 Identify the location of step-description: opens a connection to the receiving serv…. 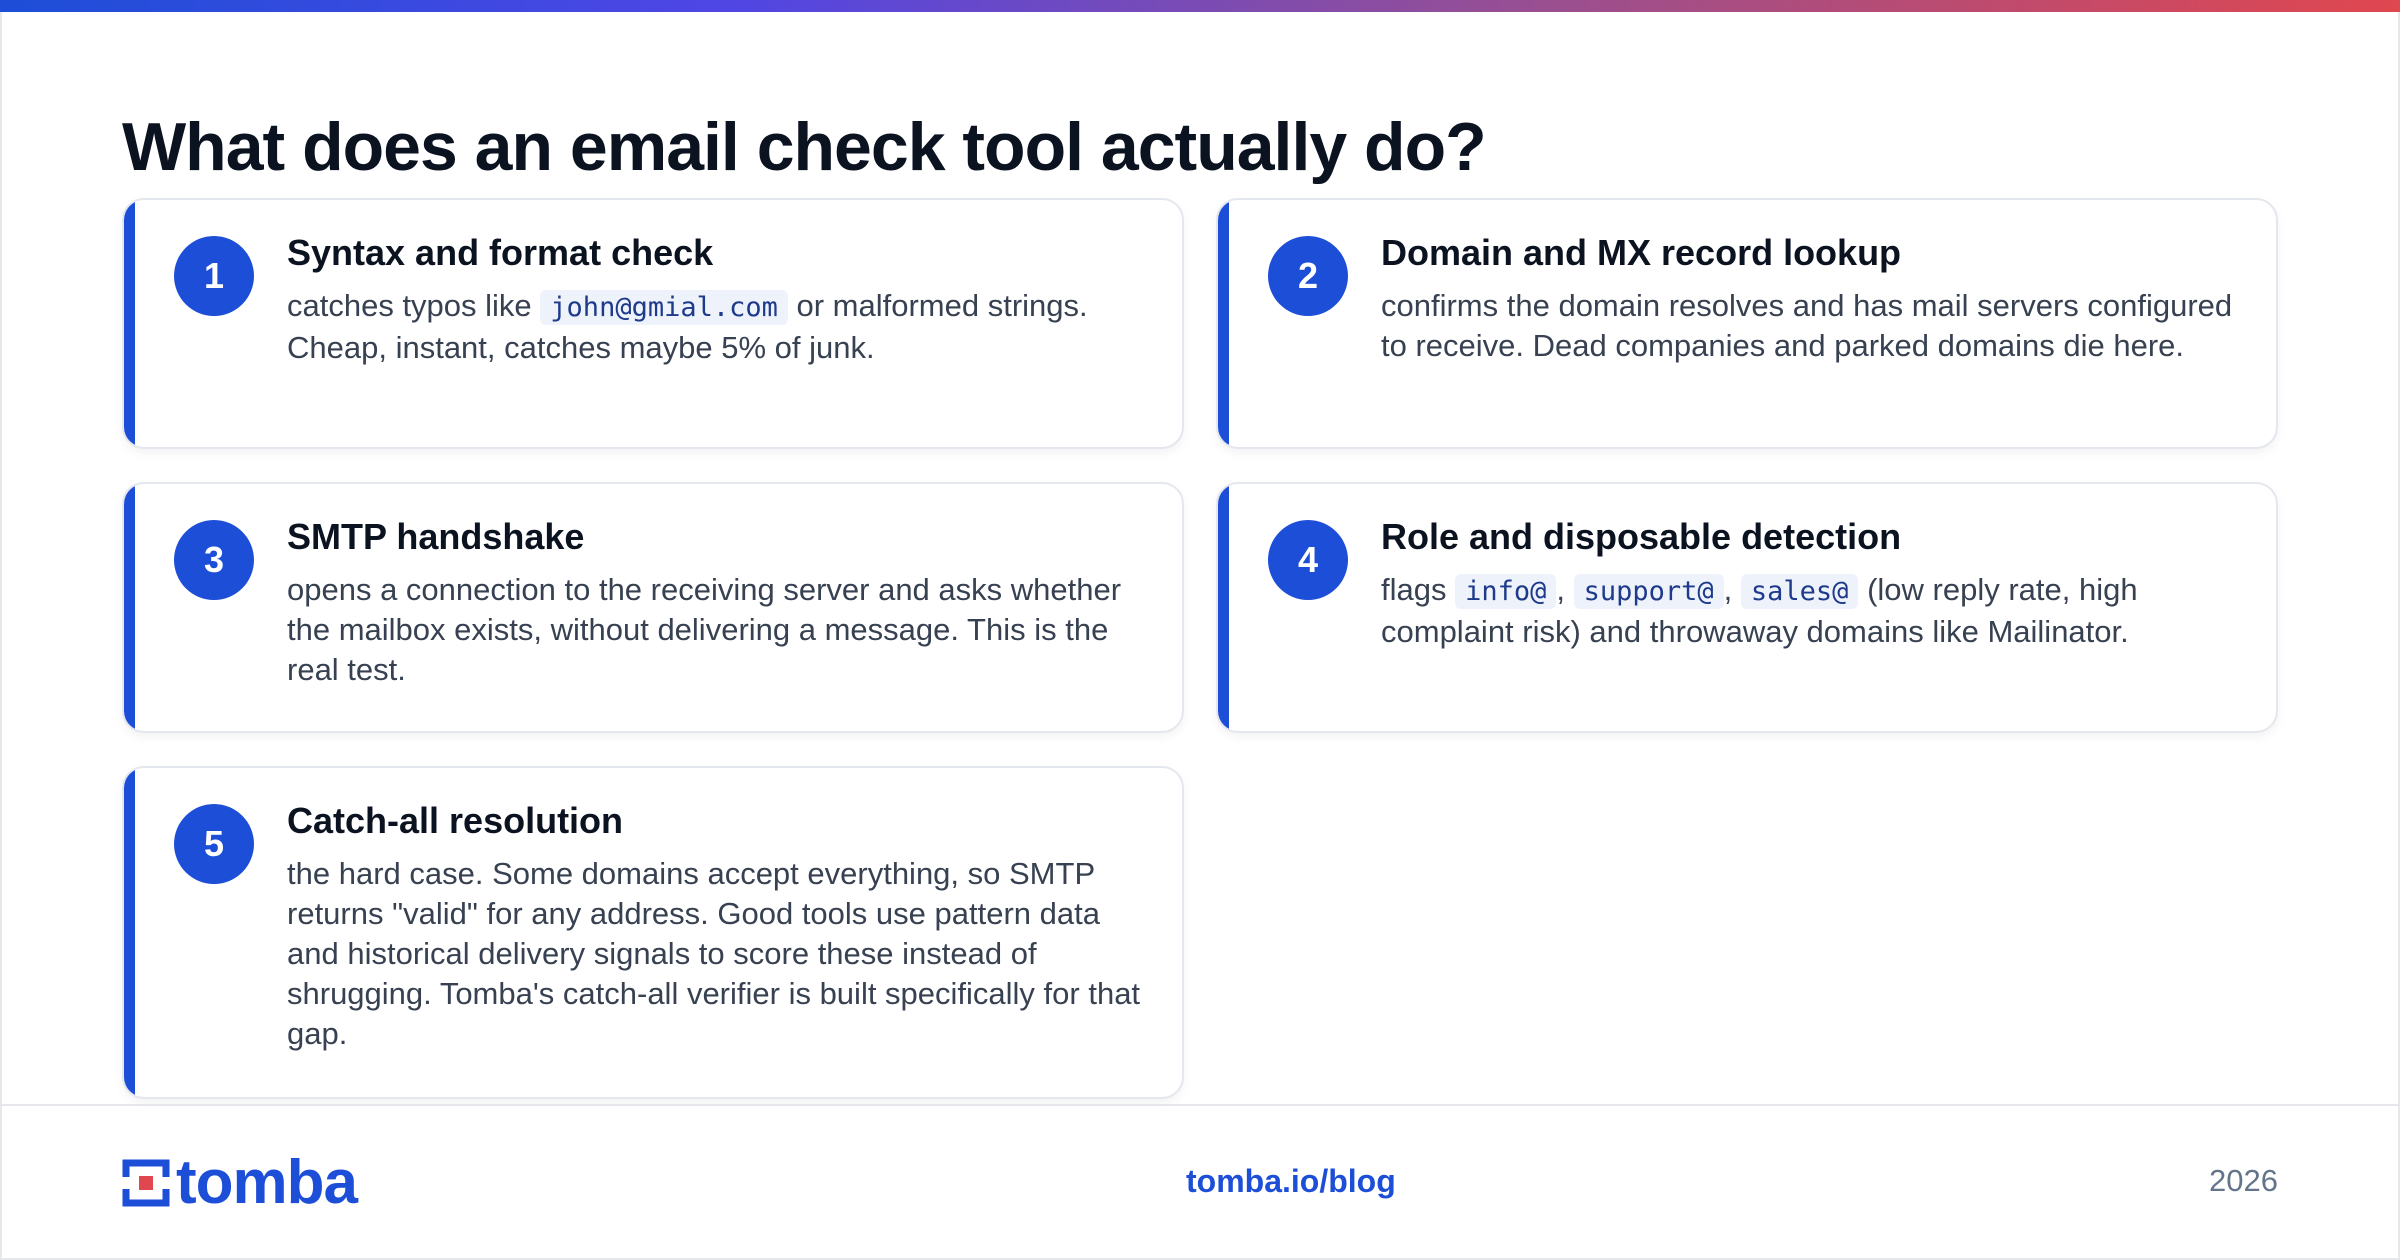
(704, 629).